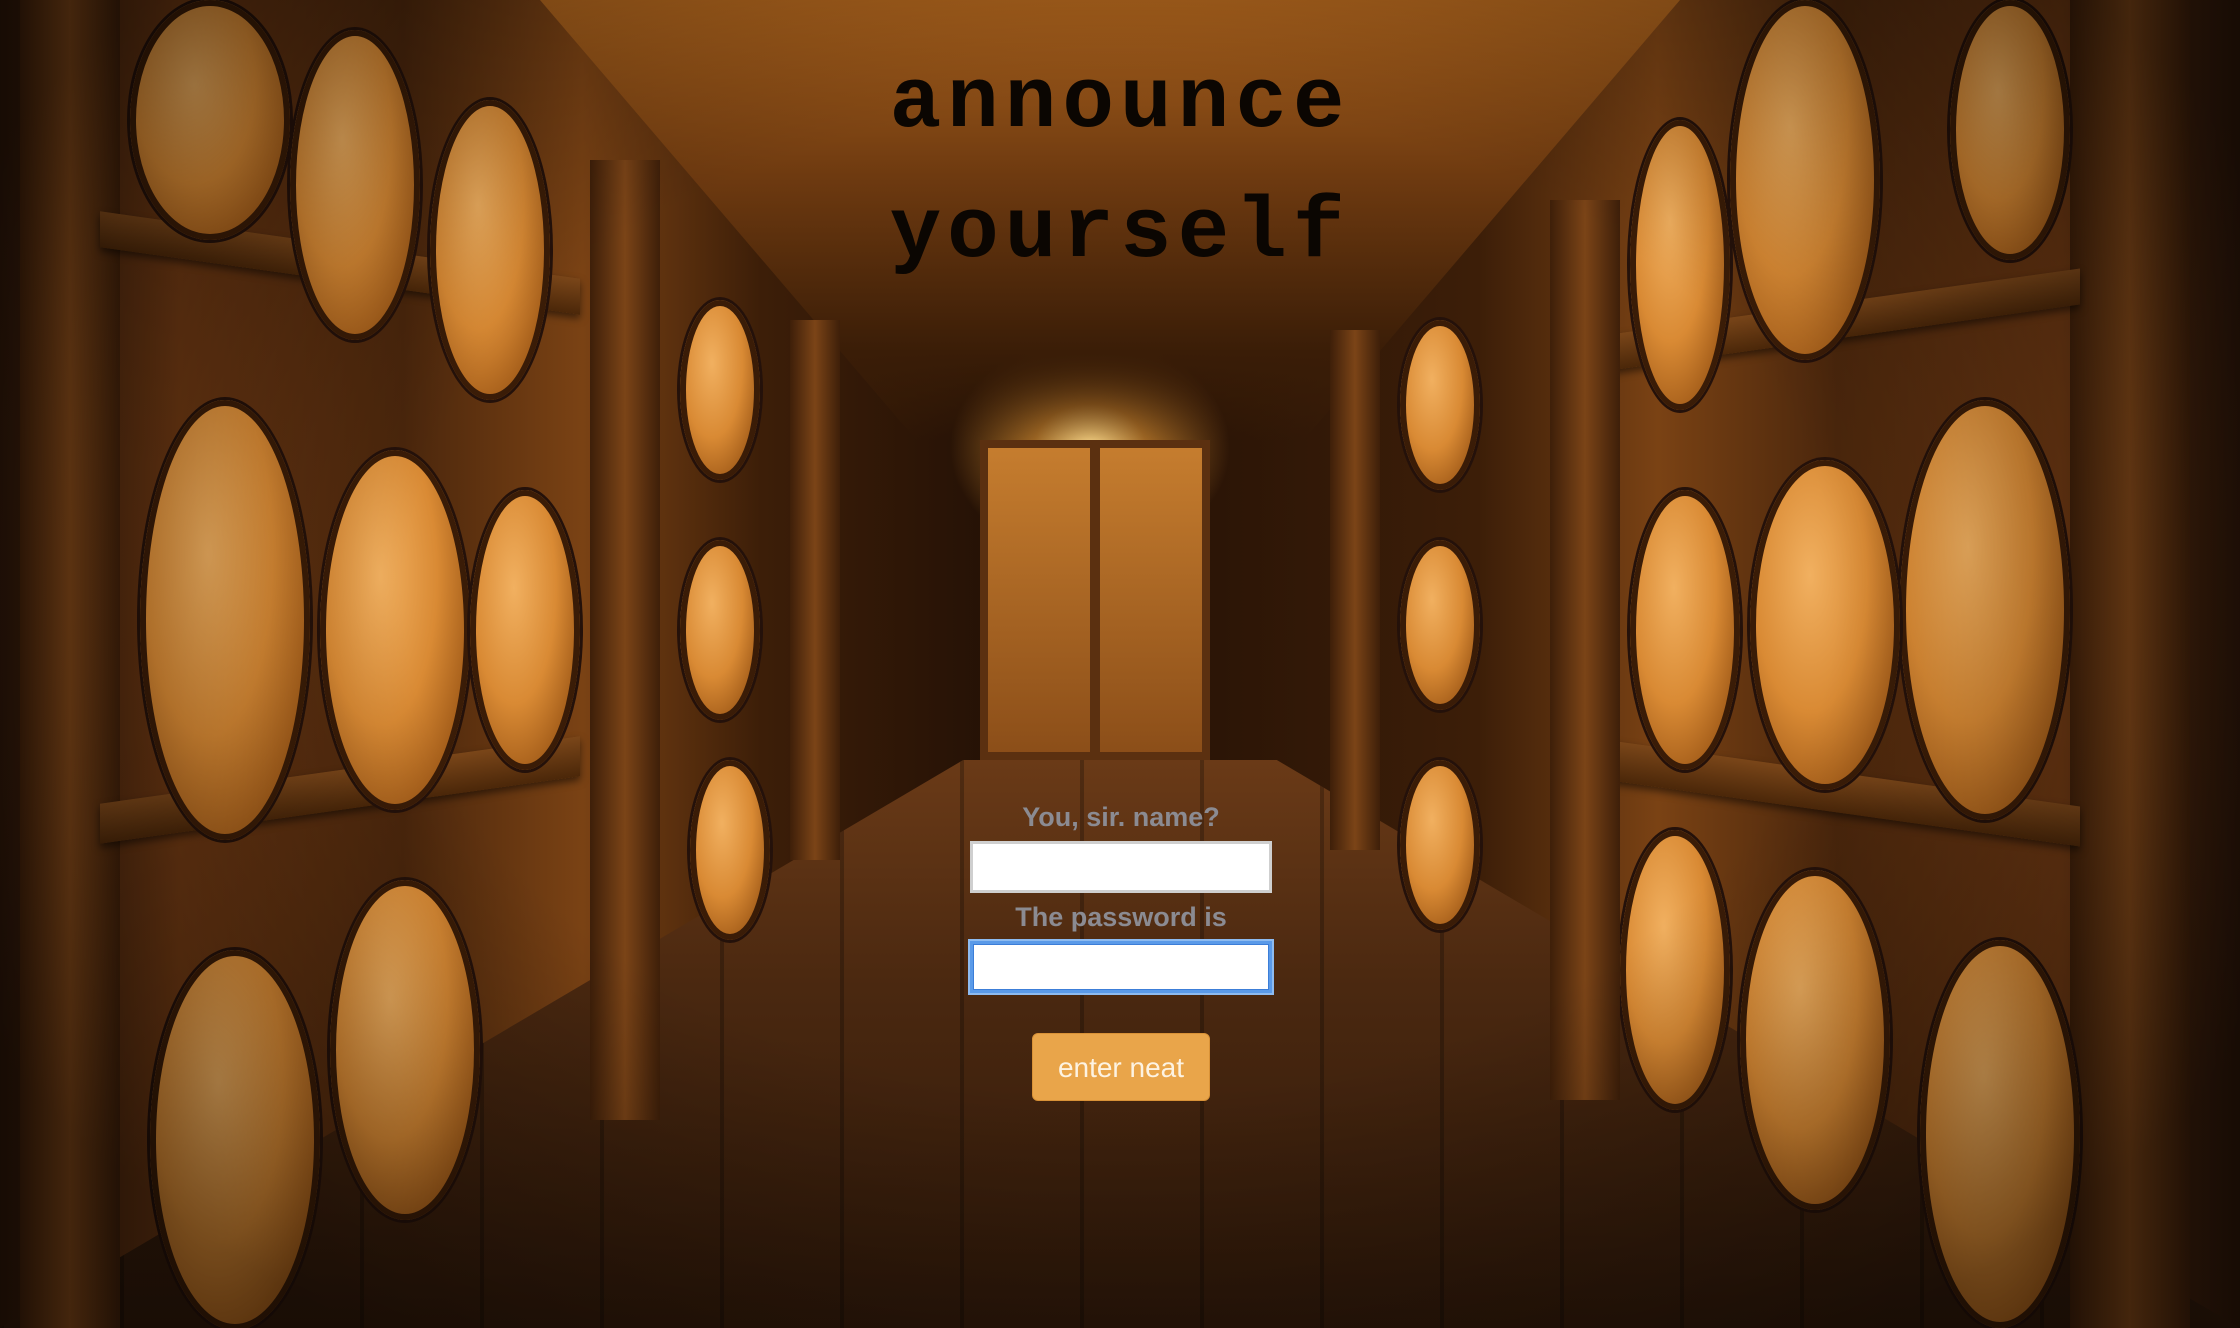 The width and height of the screenshot is (2240, 1328). Describe the element at coordinates (1121, 817) in the screenshot. I see `username-label: You, sir. name?` at that location.